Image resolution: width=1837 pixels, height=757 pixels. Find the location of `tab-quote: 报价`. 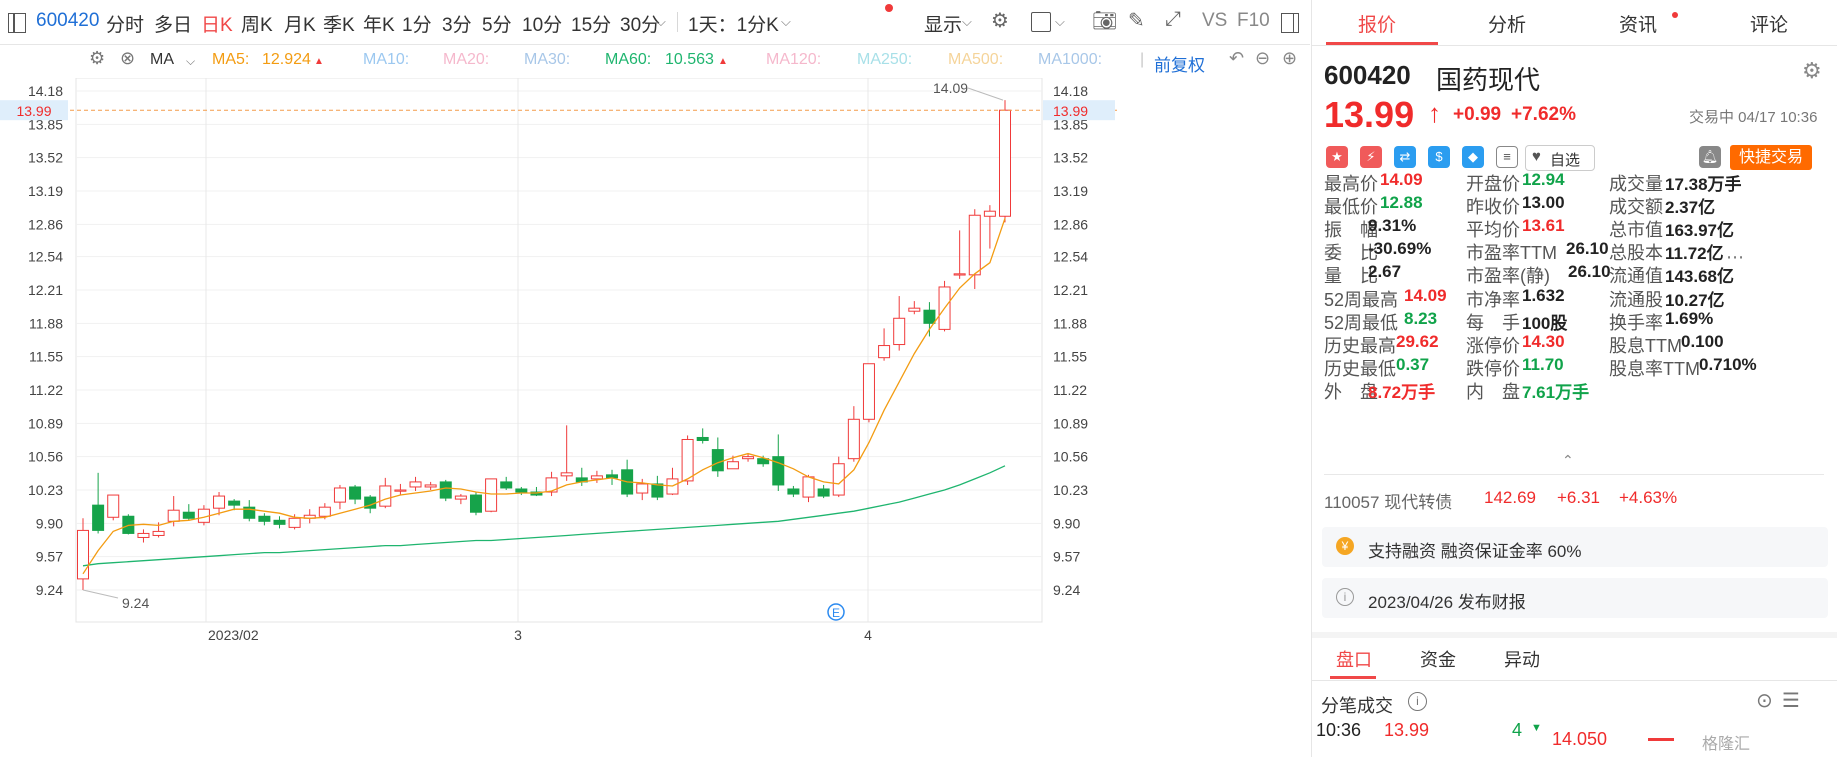

tab-quote: 报价 is located at coordinates (1377, 23).